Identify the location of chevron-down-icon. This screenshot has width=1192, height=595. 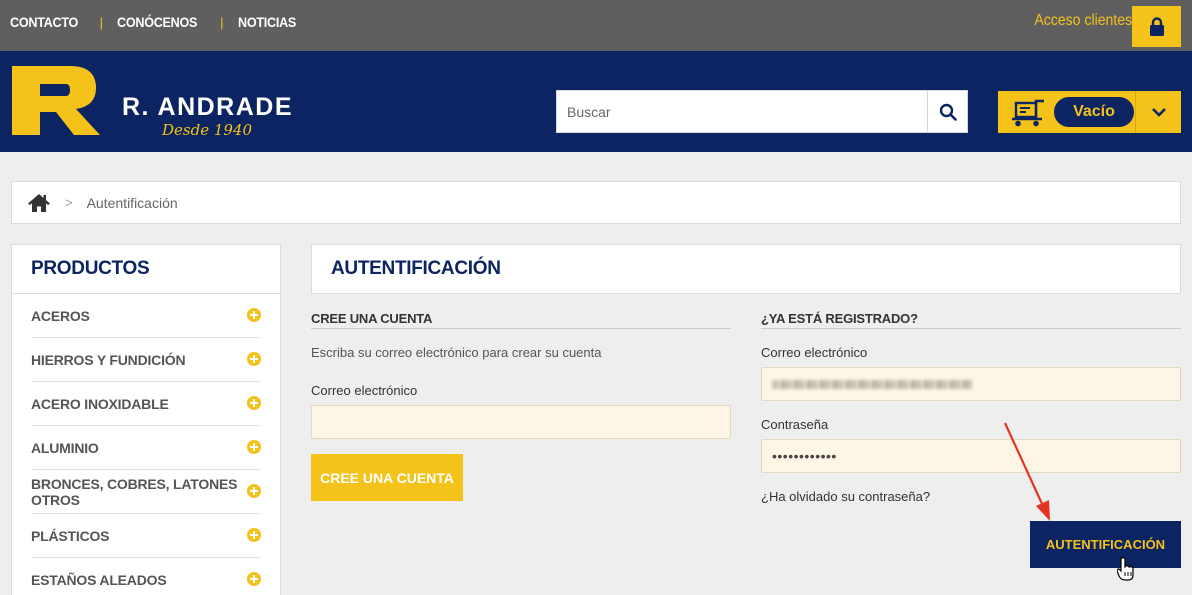
(1158, 112).